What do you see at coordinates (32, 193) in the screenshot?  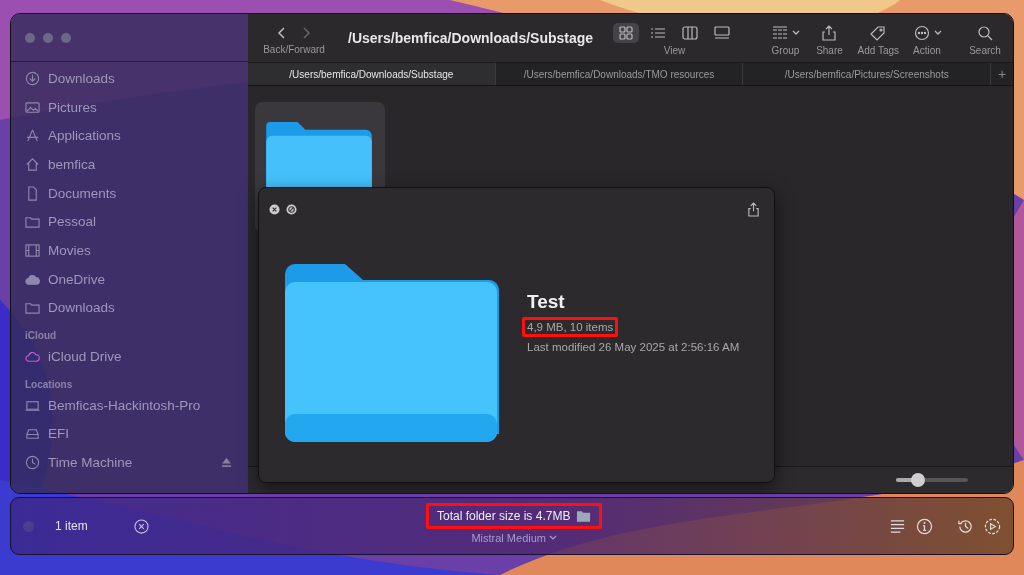 I see `doc-icon` at bounding box center [32, 193].